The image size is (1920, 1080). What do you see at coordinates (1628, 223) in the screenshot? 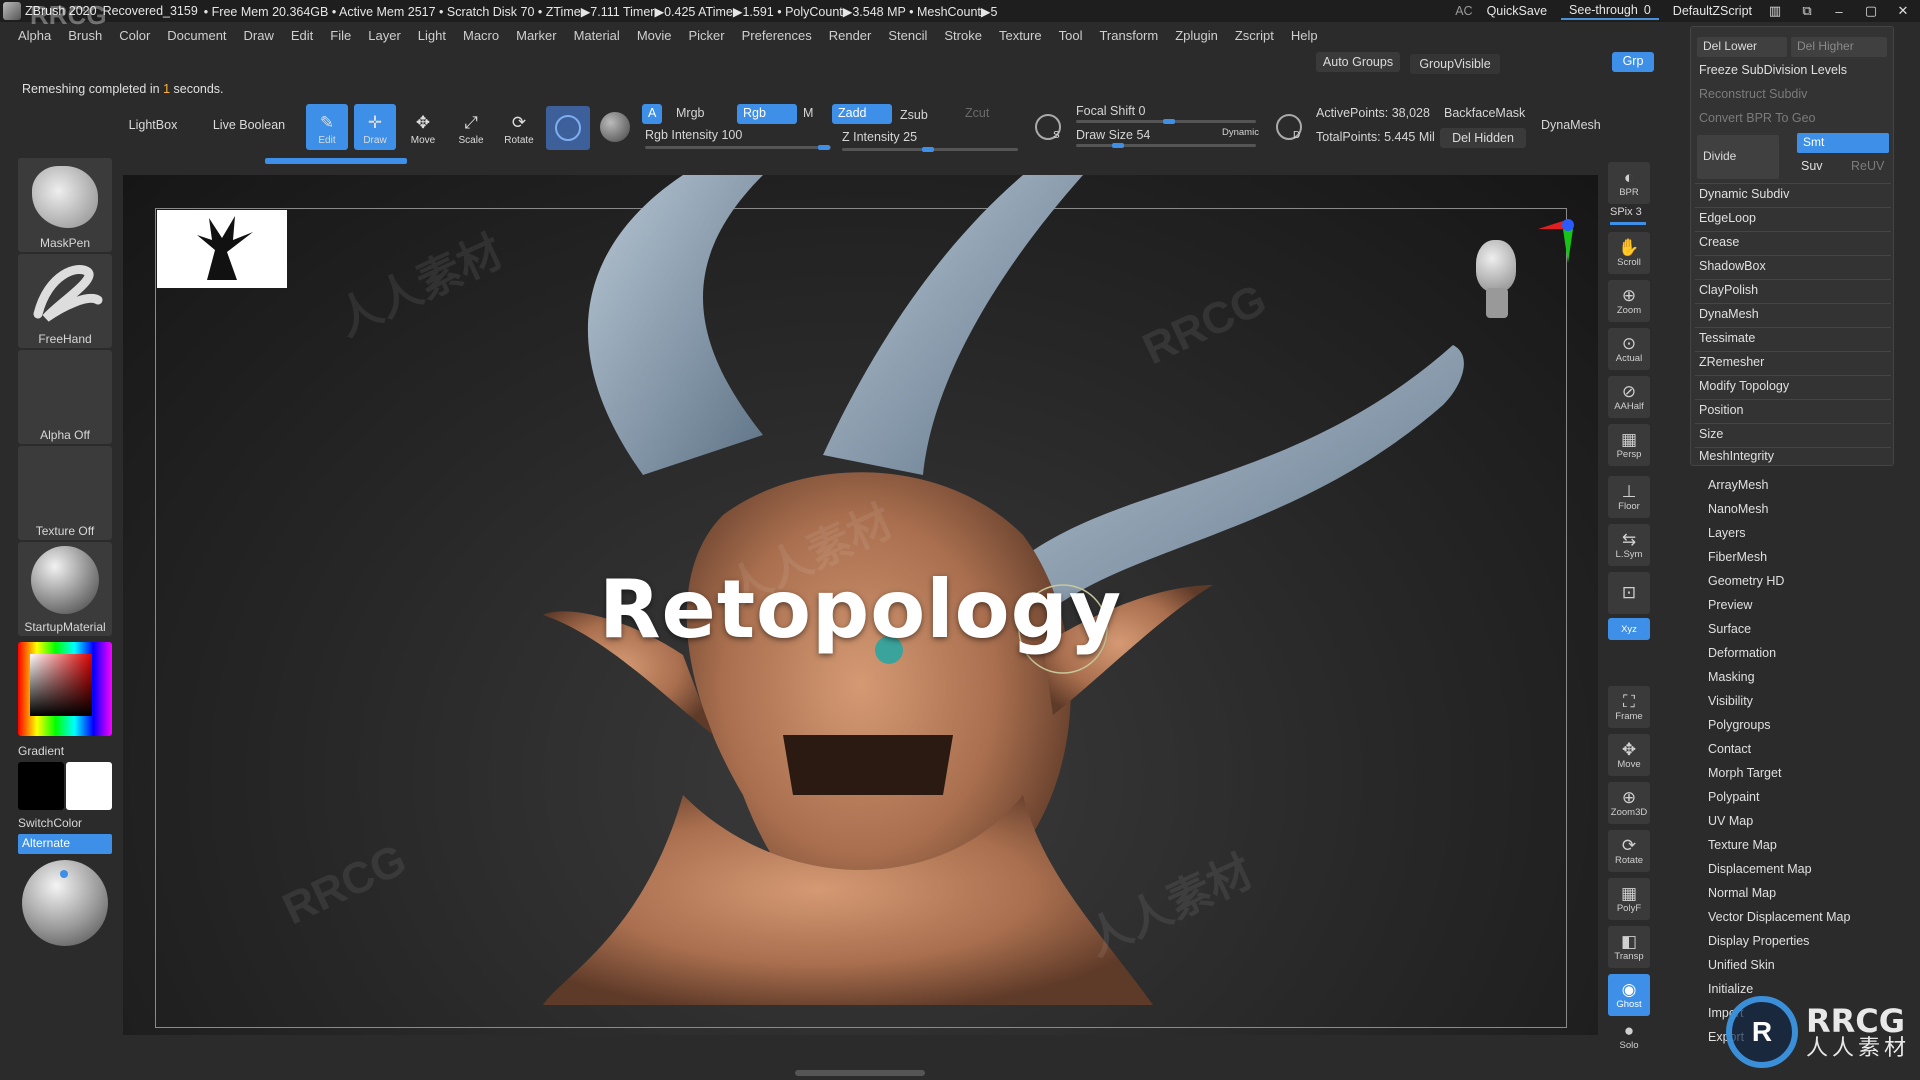
I see `spix-slider` at bounding box center [1628, 223].